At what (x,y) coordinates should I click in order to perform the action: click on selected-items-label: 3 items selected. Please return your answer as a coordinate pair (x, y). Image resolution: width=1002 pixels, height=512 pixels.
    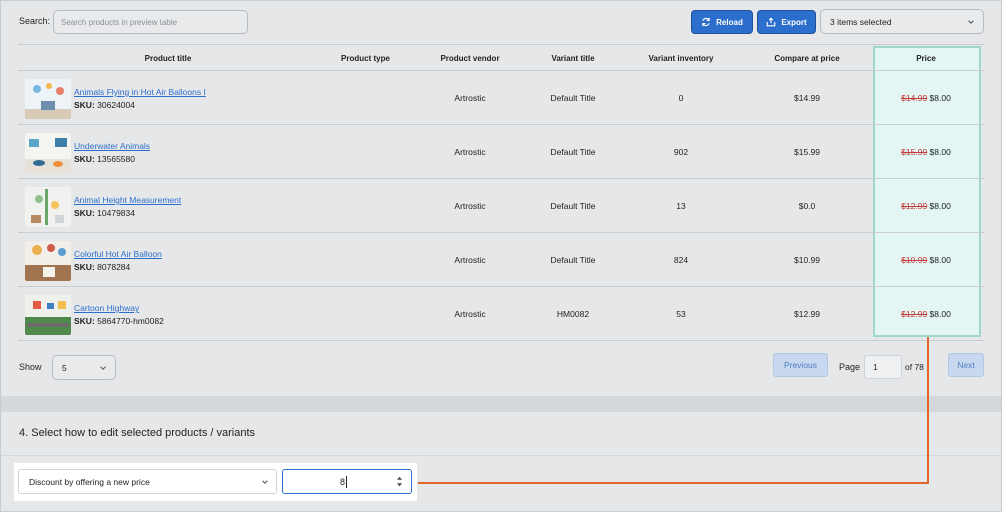
    Looking at the image, I should click on (861, 21).